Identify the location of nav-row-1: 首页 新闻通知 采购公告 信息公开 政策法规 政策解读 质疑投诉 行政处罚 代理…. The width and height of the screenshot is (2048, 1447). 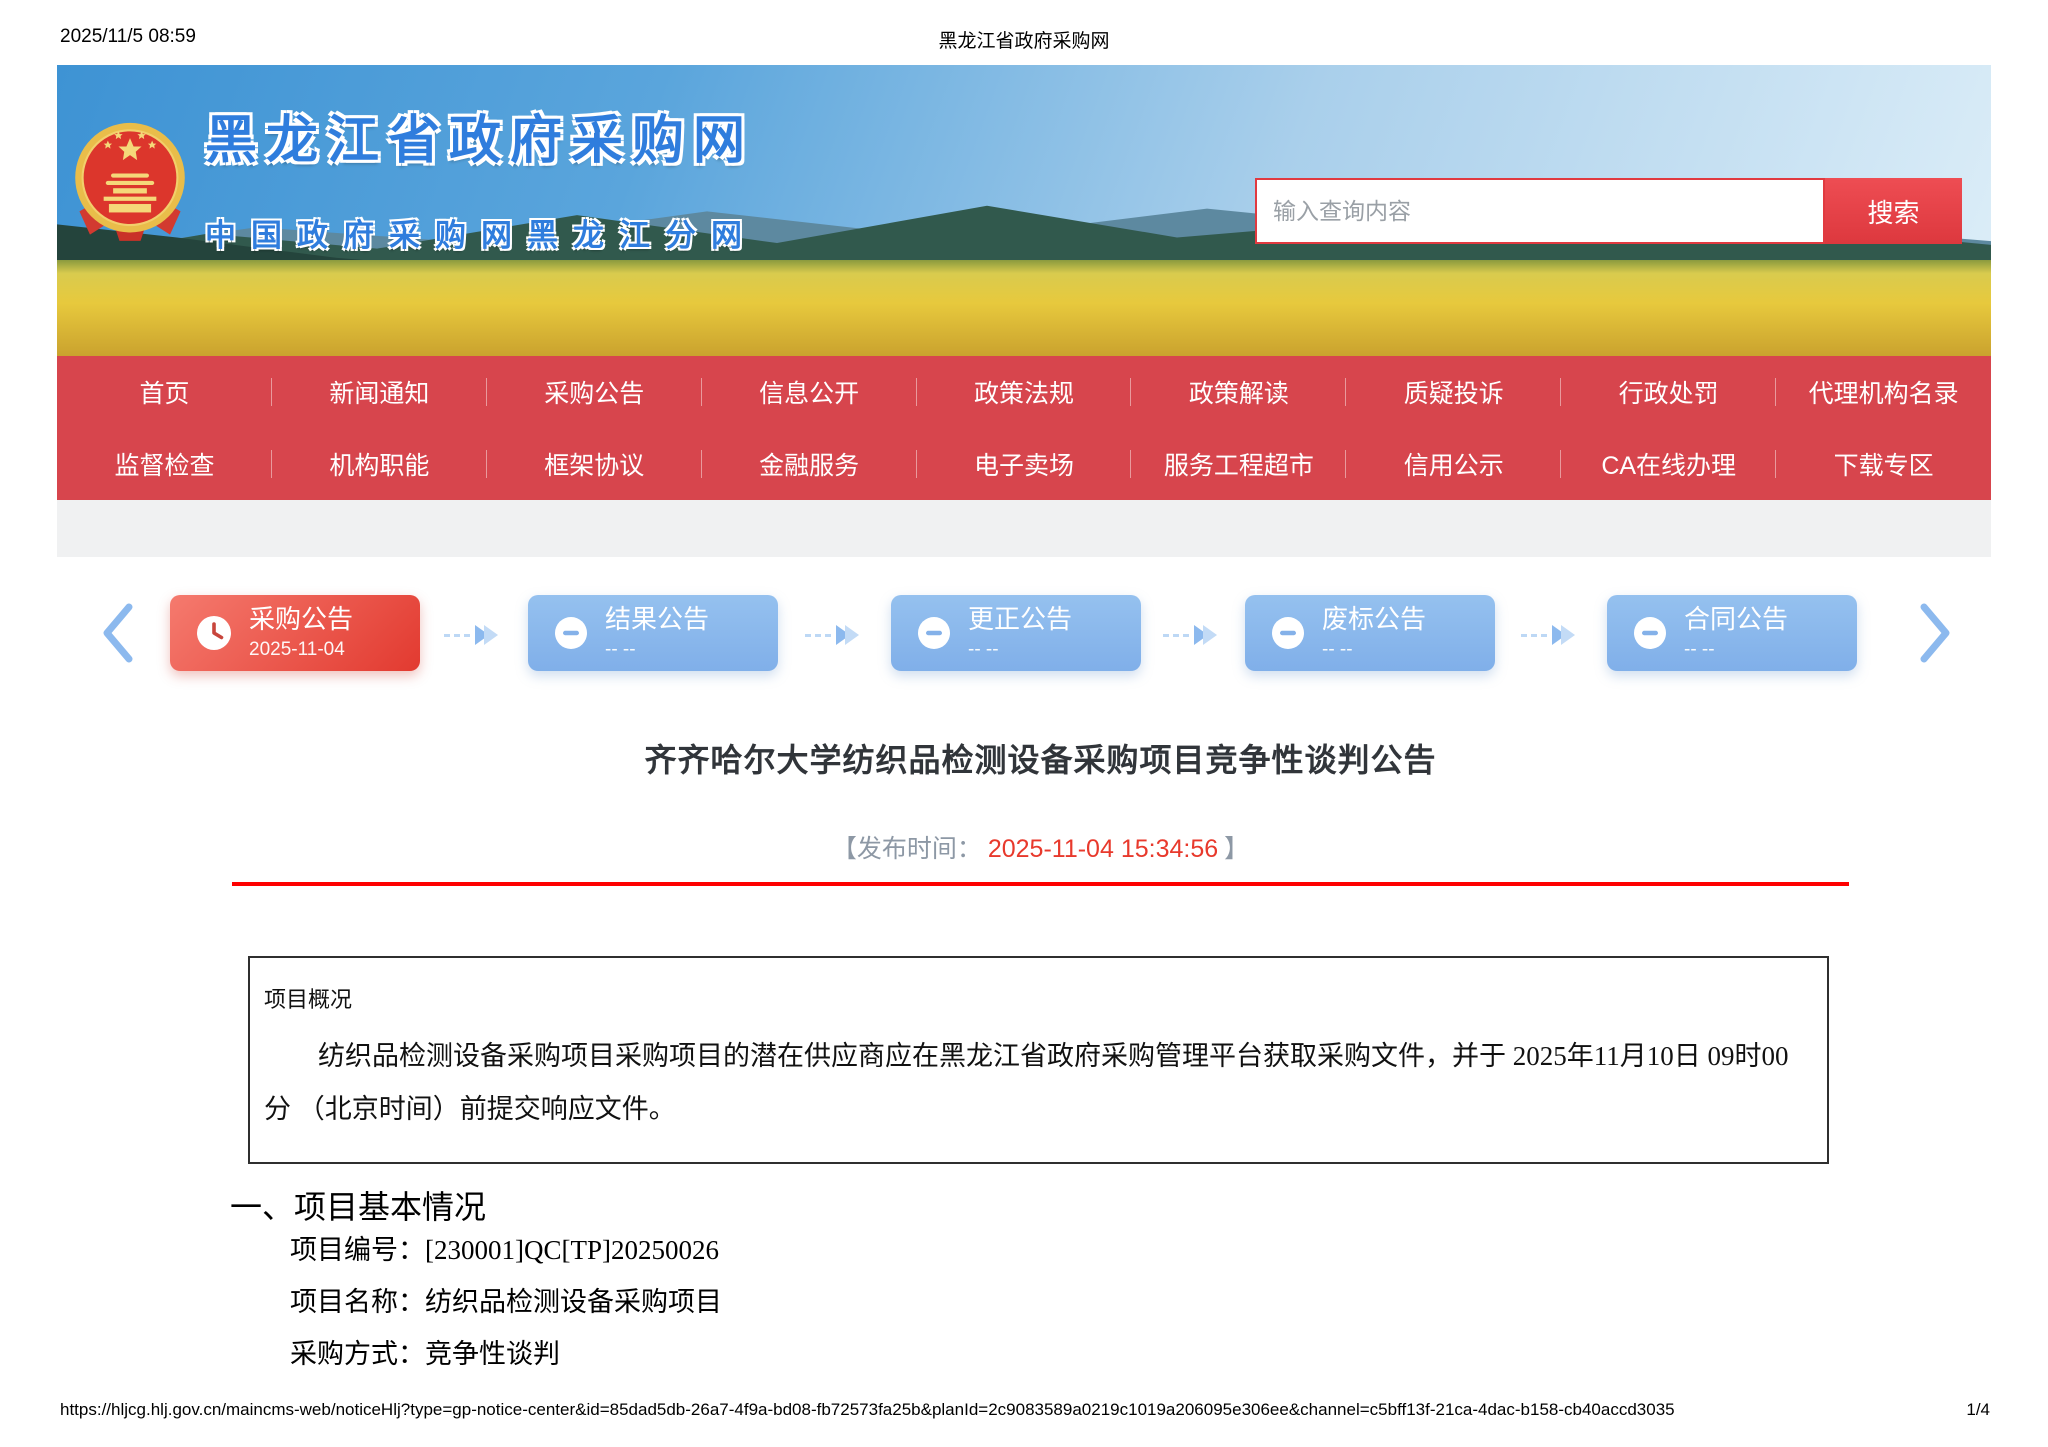
(1024, 392).